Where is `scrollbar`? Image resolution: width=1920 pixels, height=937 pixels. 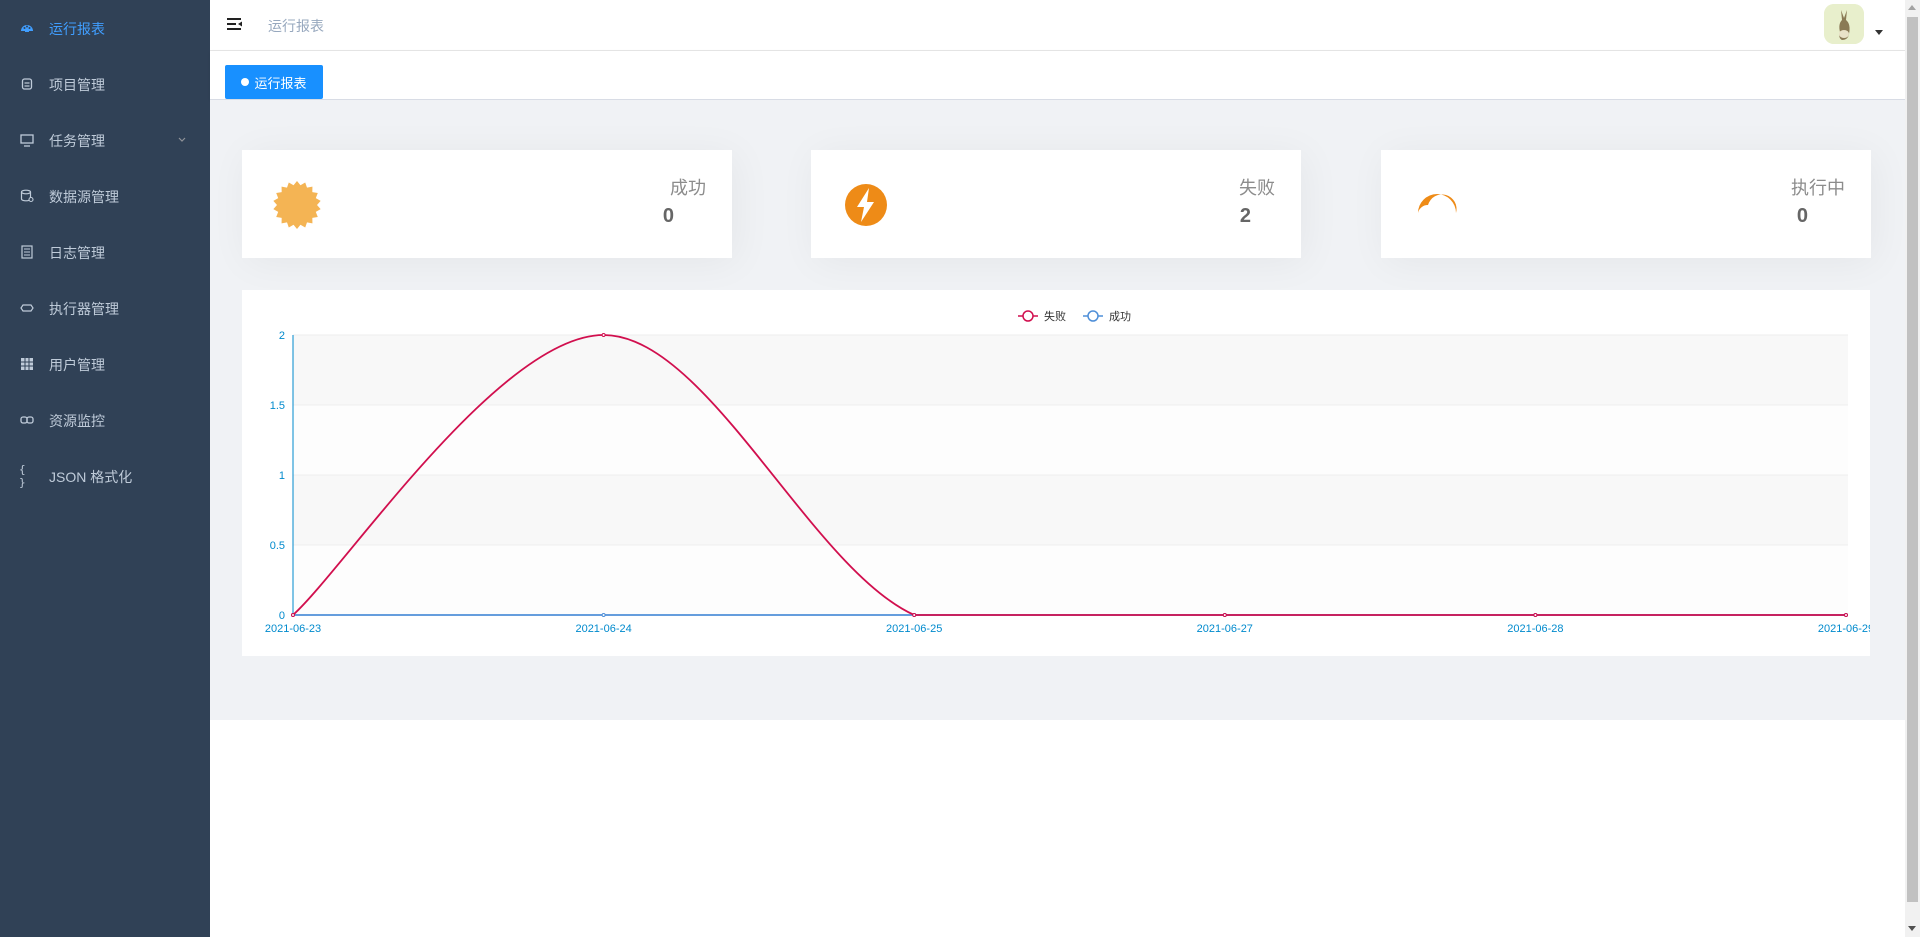 scrollbar is located at coordinates (1912, 468).